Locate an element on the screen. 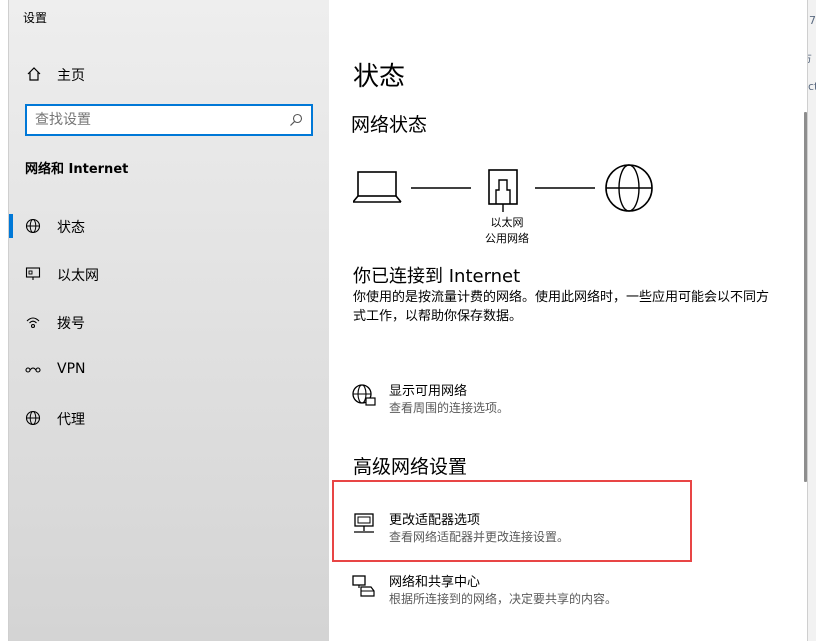  network-type-label: 公用网络 is located at coordinates (507, 238).